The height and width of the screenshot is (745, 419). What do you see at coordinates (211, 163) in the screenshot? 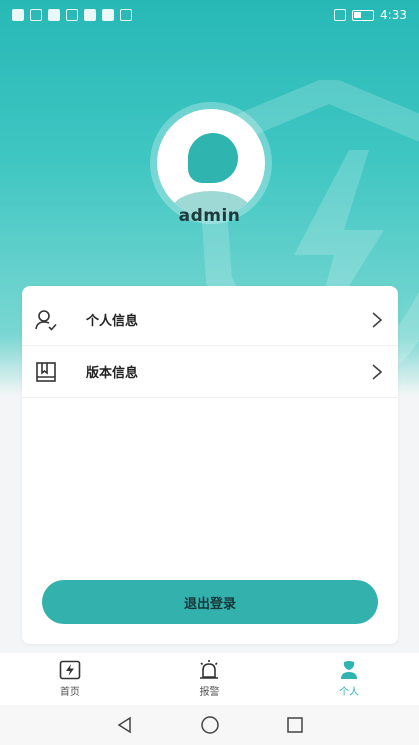
I see `avatar-image` at bounding box center [211, 163].